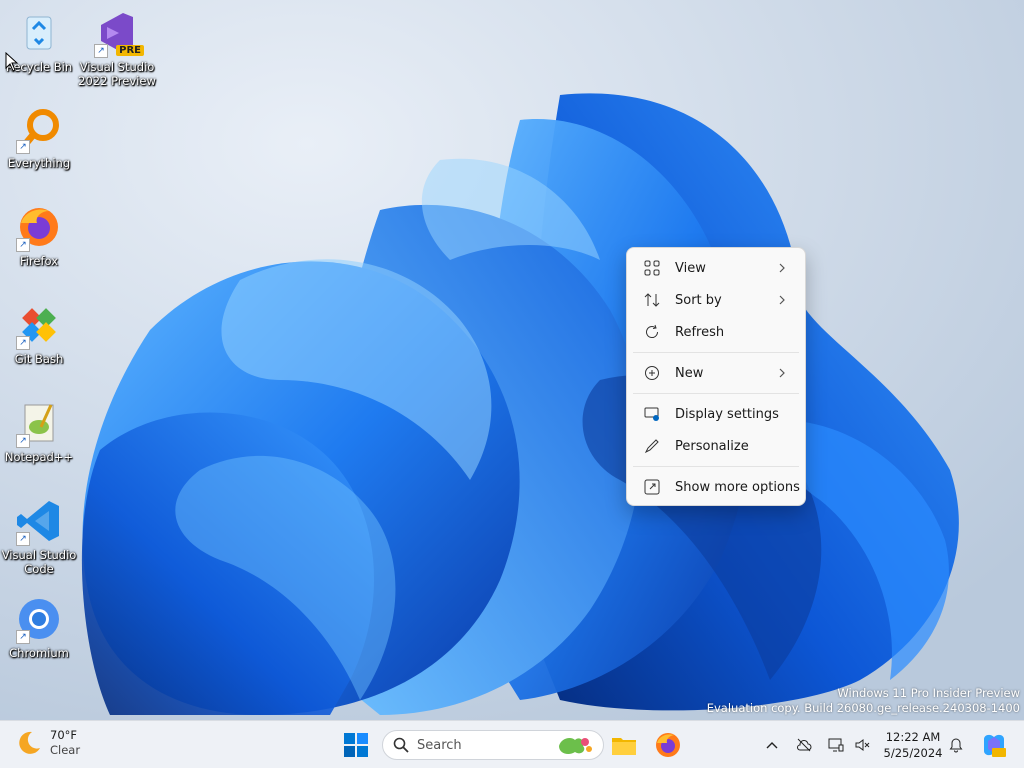  I want to click on network-display-icon, so click(836, 745).